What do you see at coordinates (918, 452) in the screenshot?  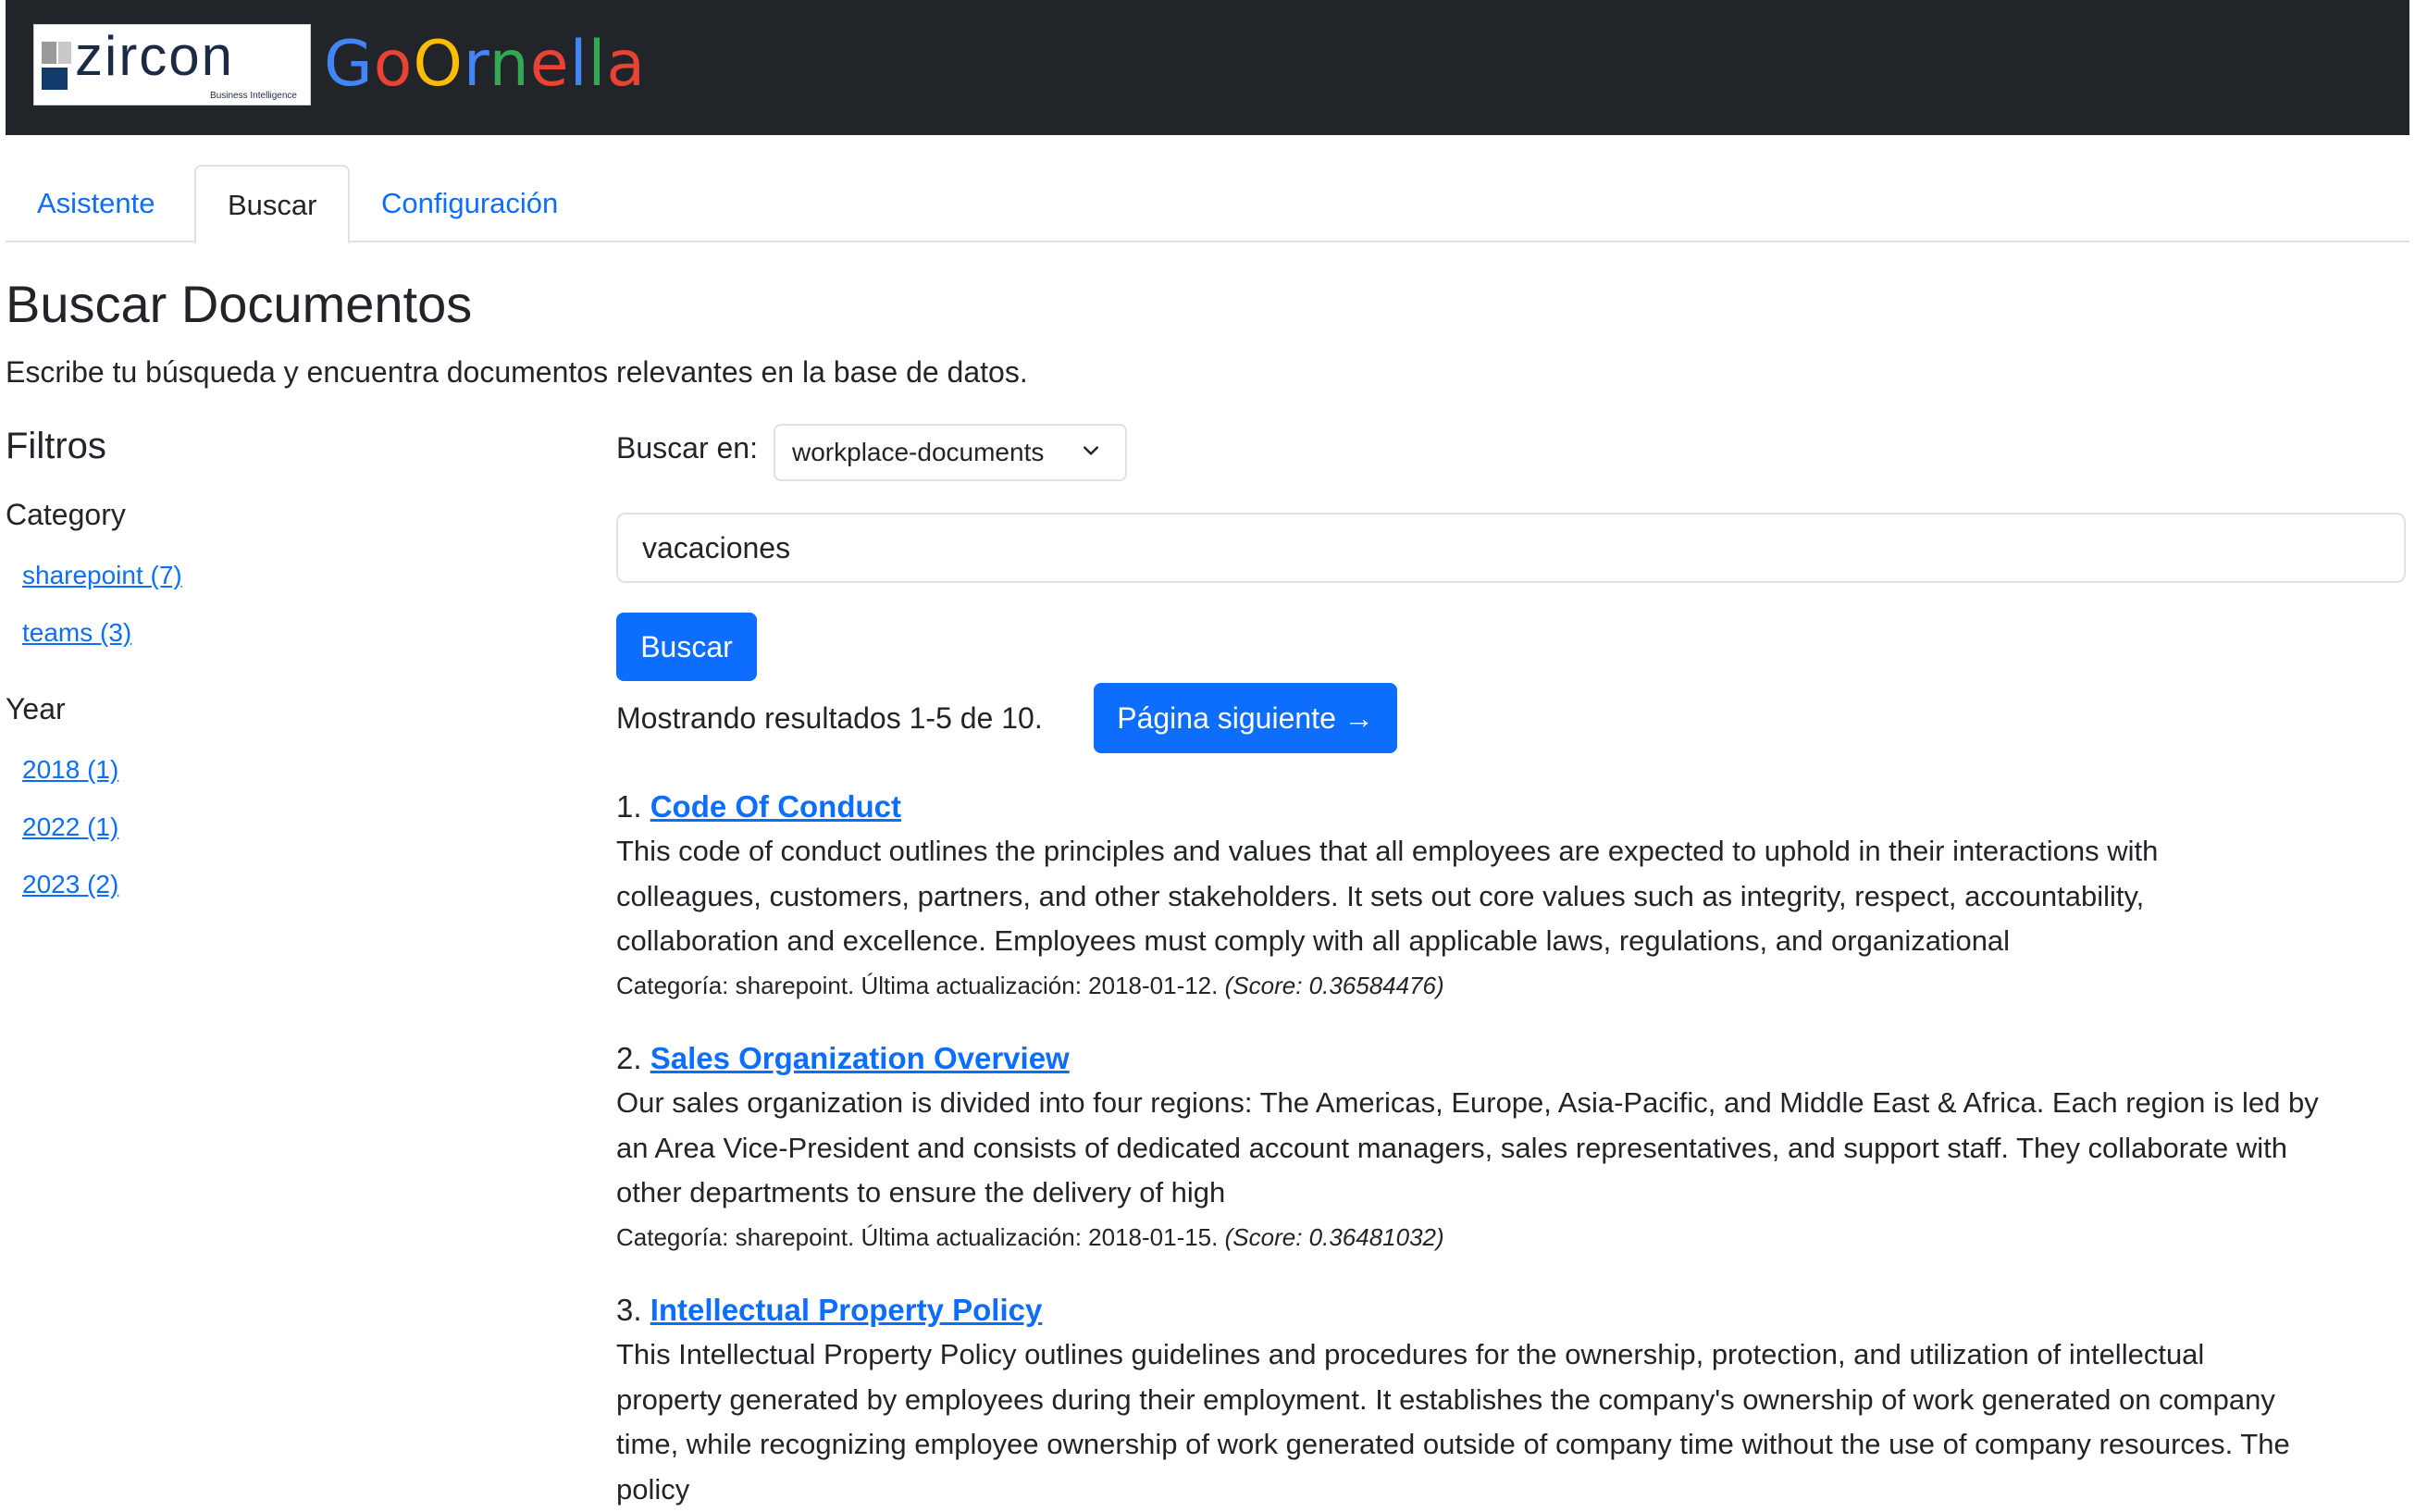 I see `index-select-value: workplace-documents` at bounding box center [918, 452].